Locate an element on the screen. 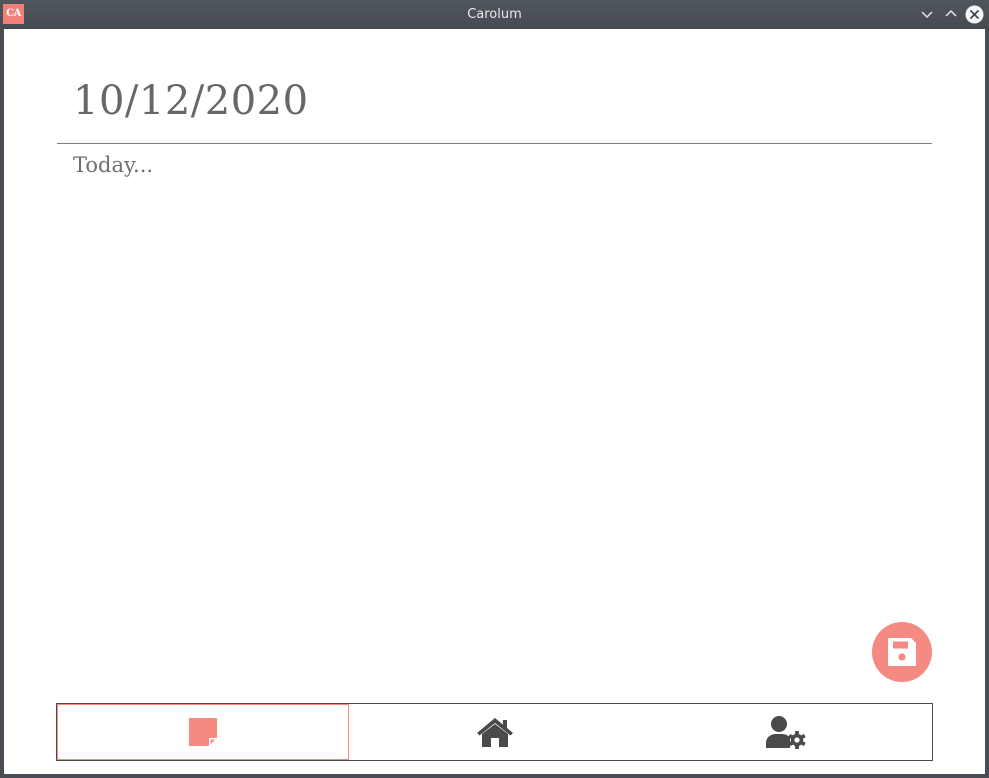 This screenshot has width=989, height=778. close-icon is located at coordinates (974, 14).